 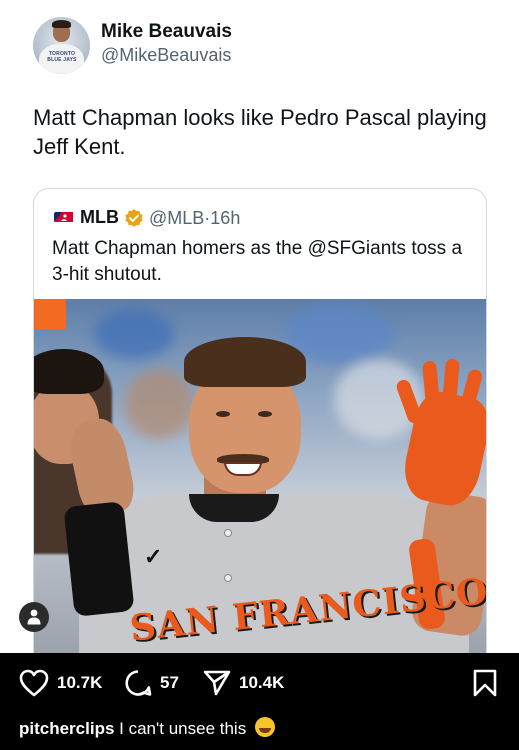 What do you see at coordinates (153, 556) in the screenshot?
I see `nike-swoosh-icon: ✓` at bounding box center [153, 556].